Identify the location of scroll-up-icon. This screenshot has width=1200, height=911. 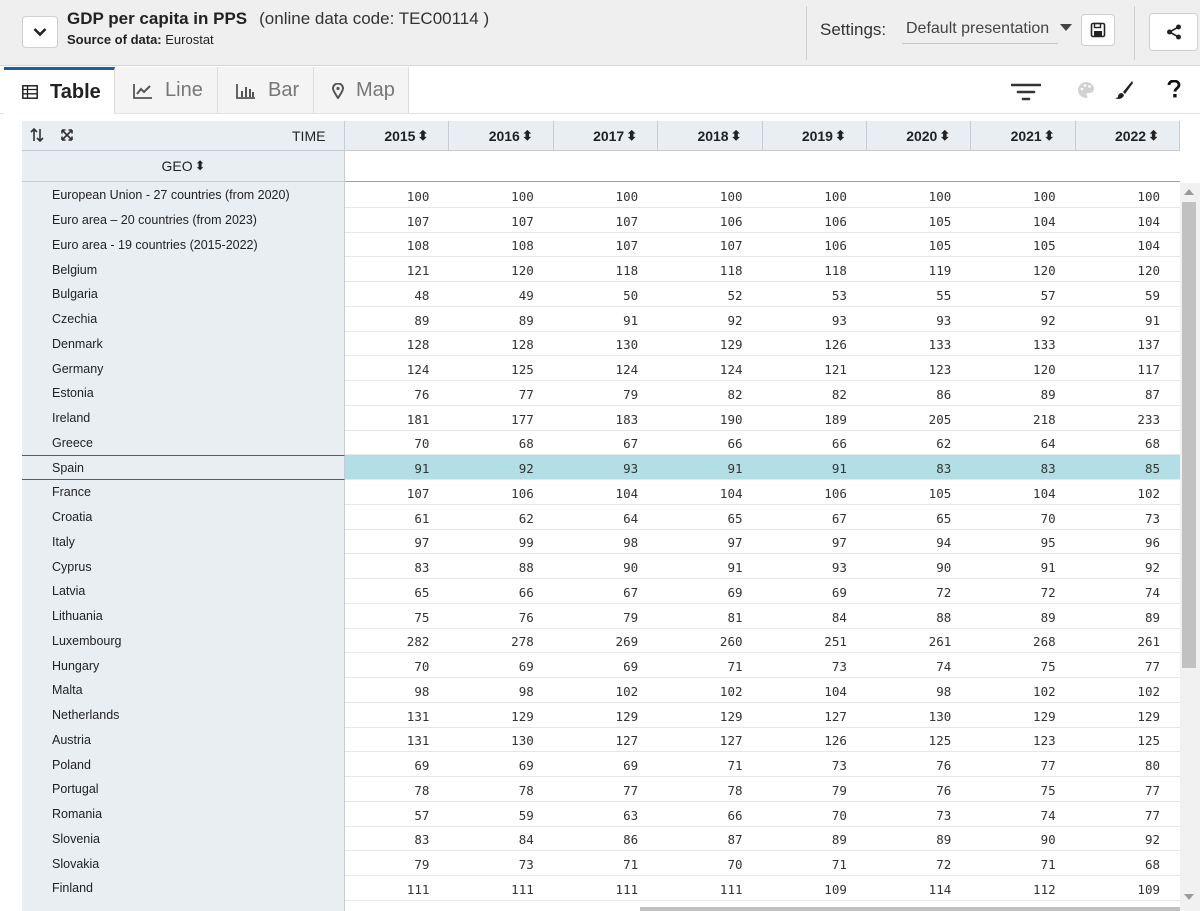
(1189, 192).